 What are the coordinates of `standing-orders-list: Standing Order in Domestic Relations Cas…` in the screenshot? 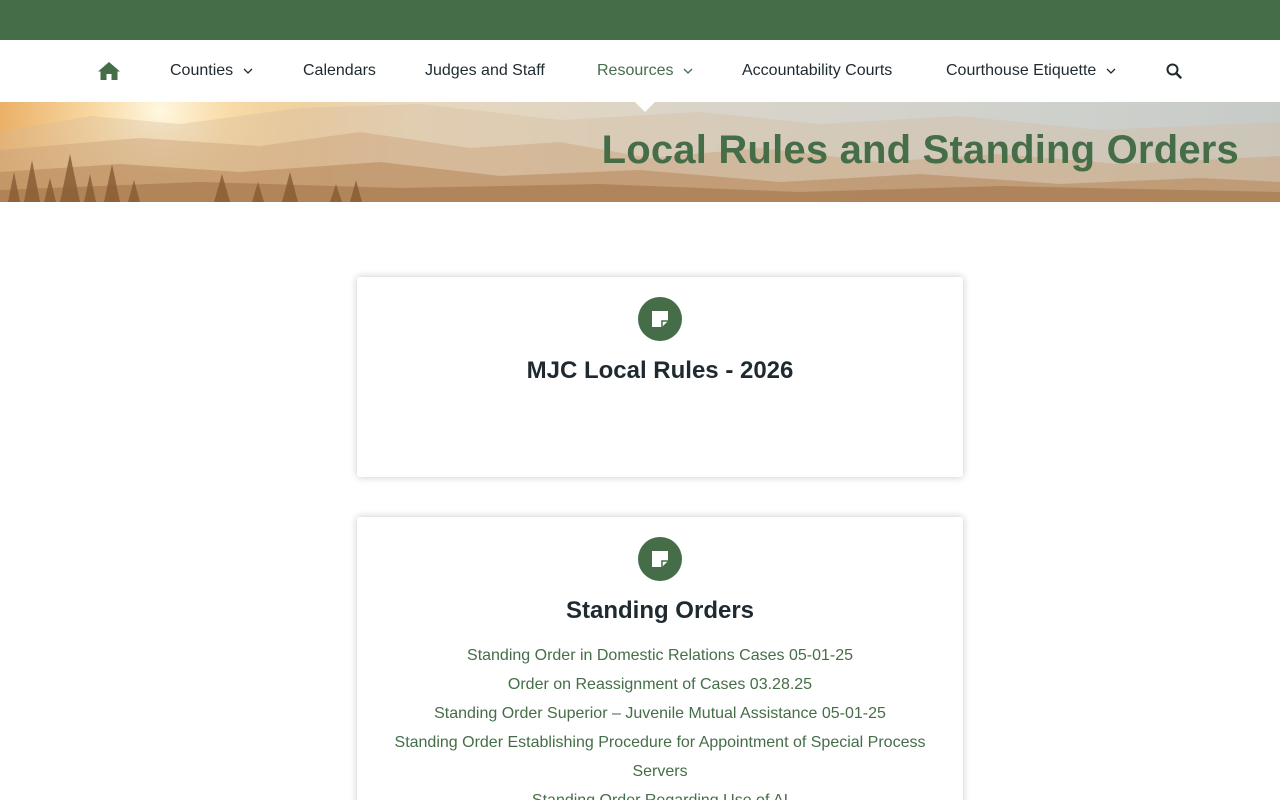 It's located at (660, 720).